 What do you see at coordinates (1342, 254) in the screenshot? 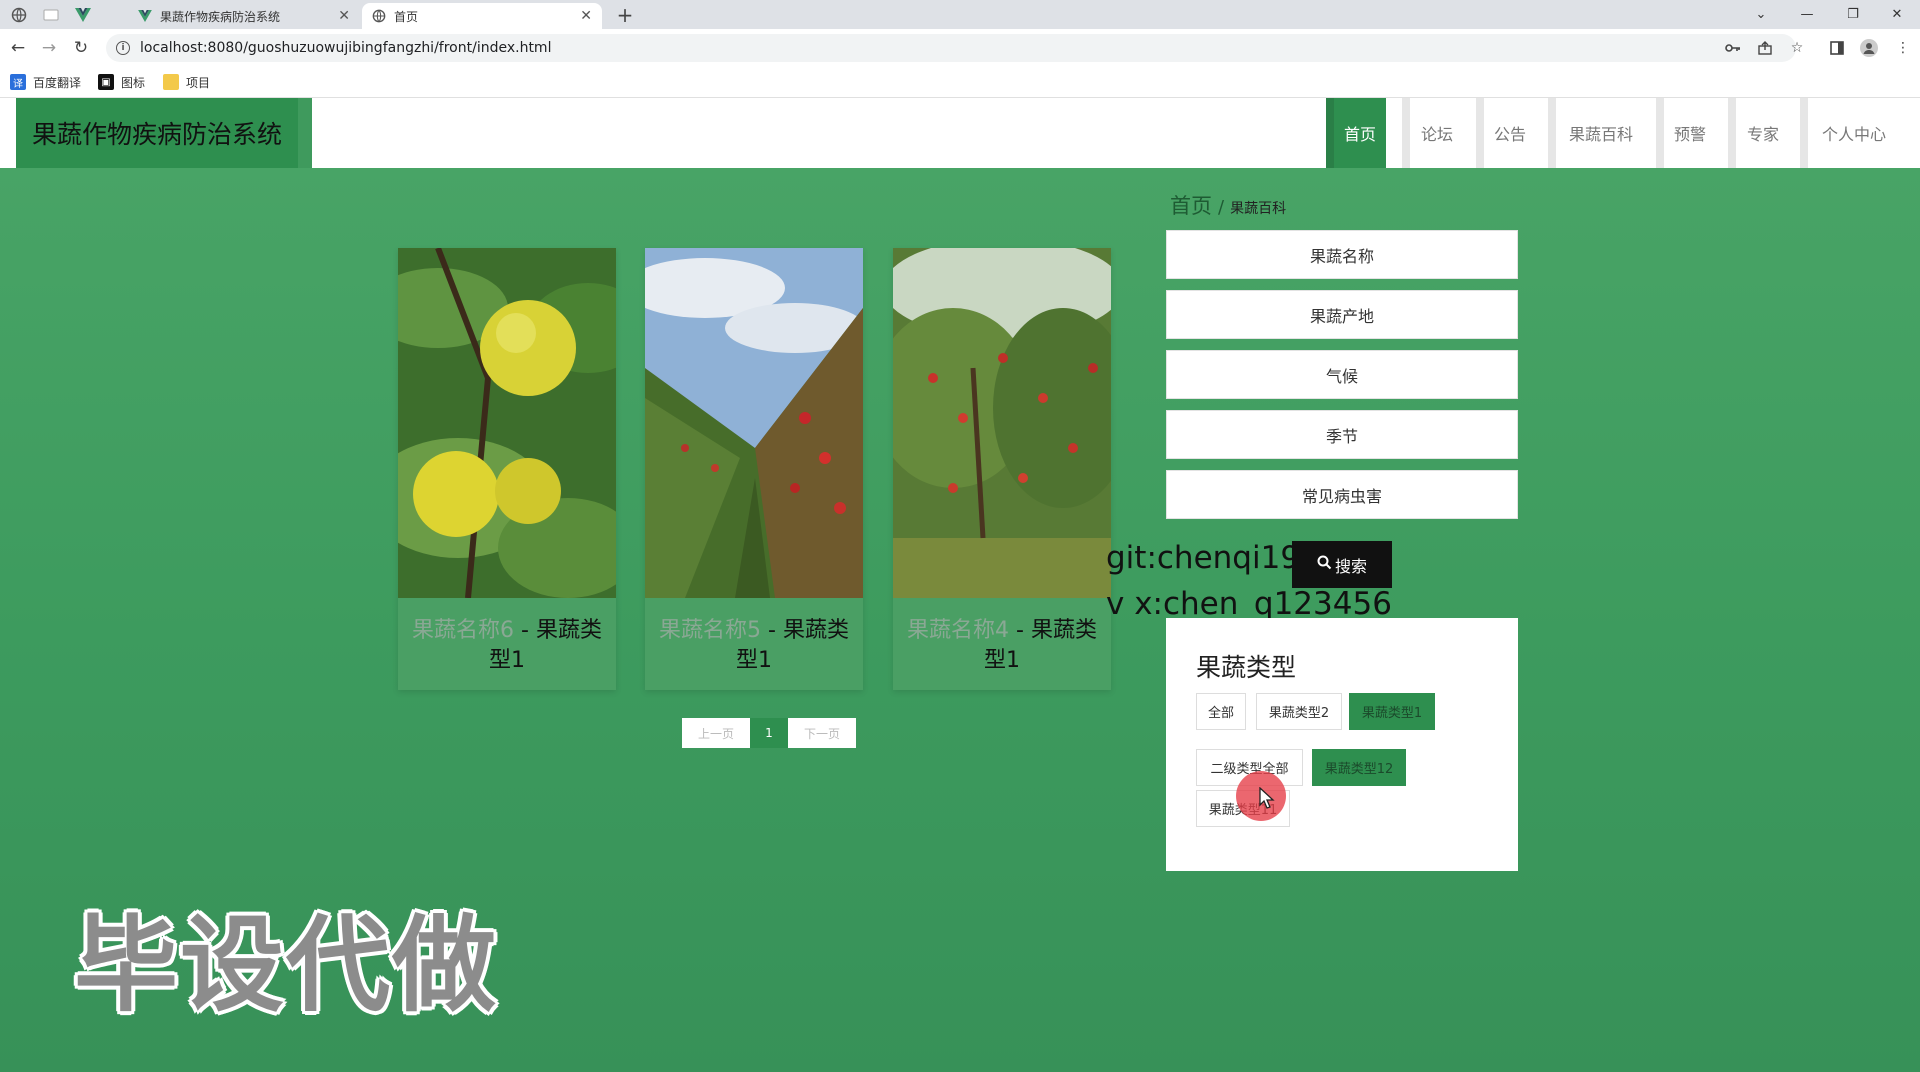
I see `fruit-name-field: 果蔬名称` at bounding box center [1342, 254].